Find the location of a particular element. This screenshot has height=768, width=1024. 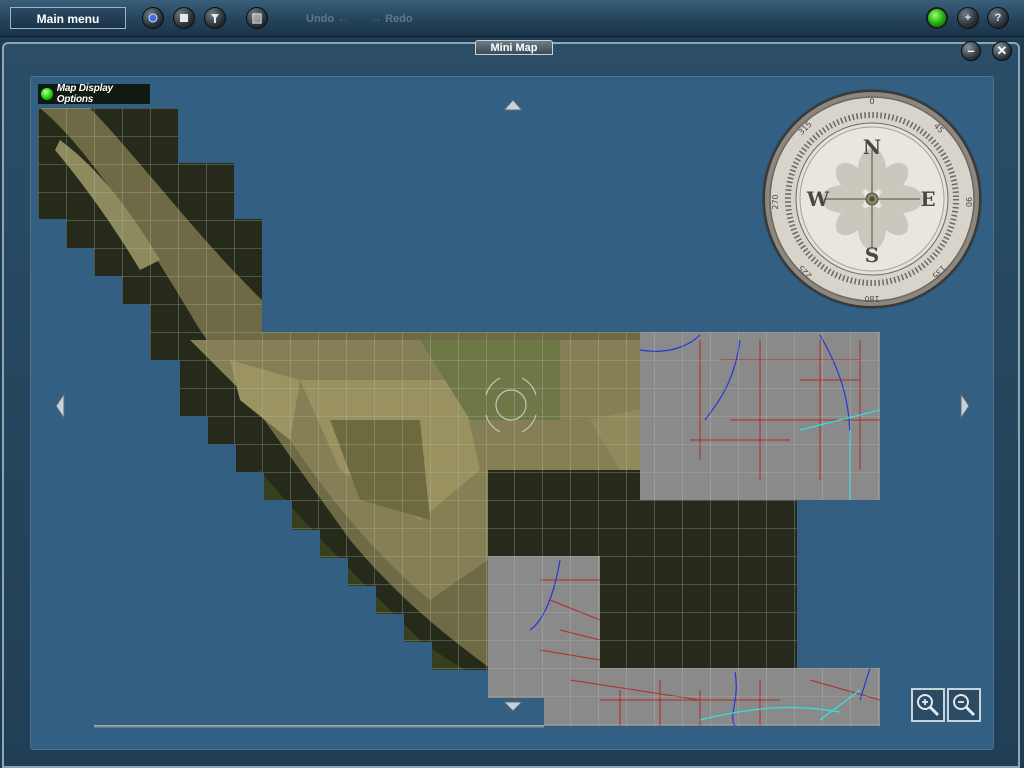

map-scroll-track is located at coordinates (319, 726).